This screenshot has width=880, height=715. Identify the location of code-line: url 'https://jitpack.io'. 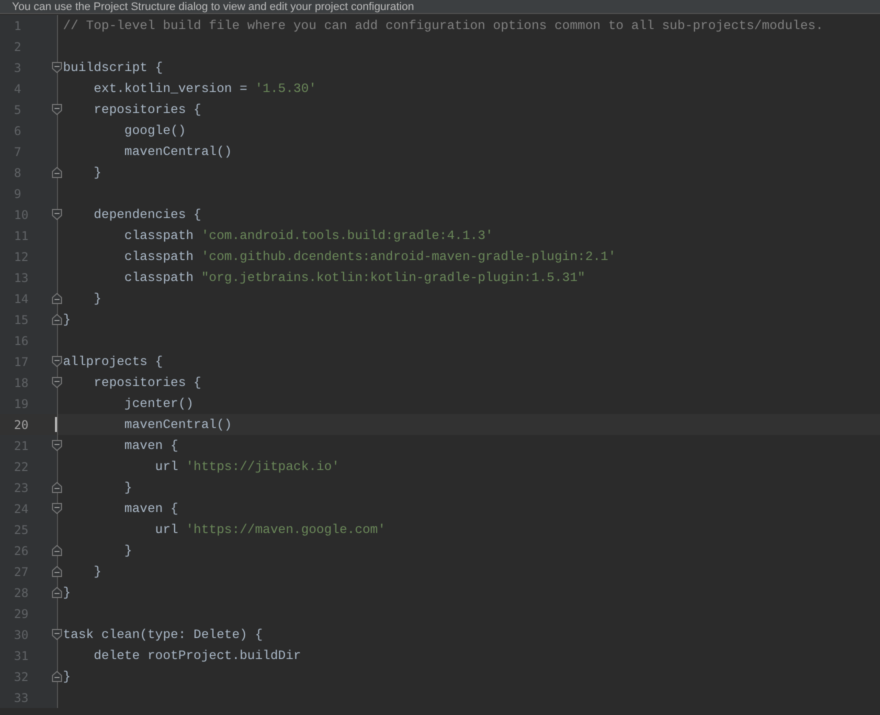
(247, 467).